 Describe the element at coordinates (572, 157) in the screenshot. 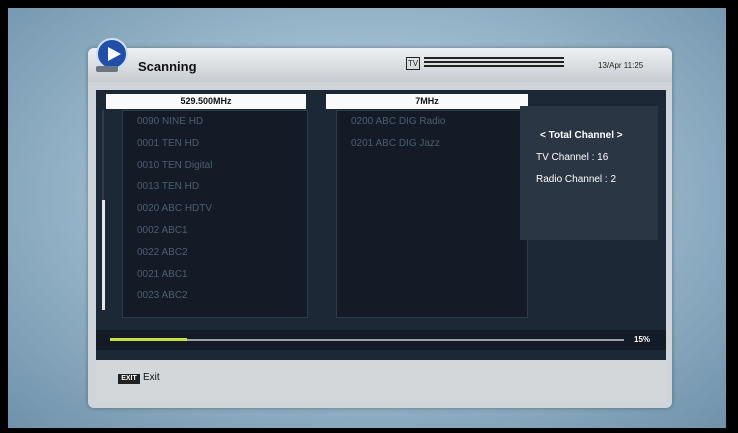

I see `tv-channel-count: TV Channel : 16` at that location.